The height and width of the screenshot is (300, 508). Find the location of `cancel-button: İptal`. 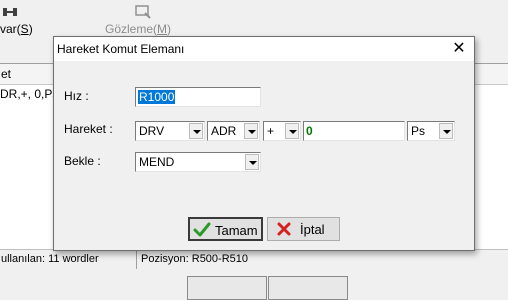

cancel-button: İptal is located at coordinates (303, 229).